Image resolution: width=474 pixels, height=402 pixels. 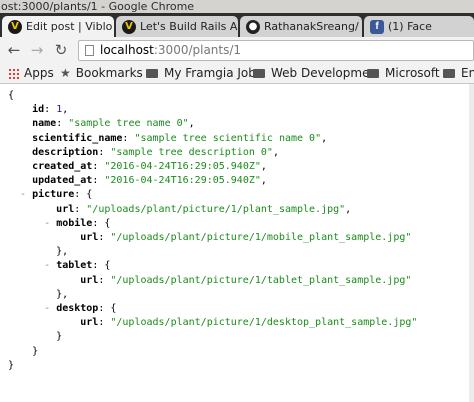 I want to click on browser-toolbar: ← → ↻ localhost:3000/plants/1, so click(x=237, y=50).